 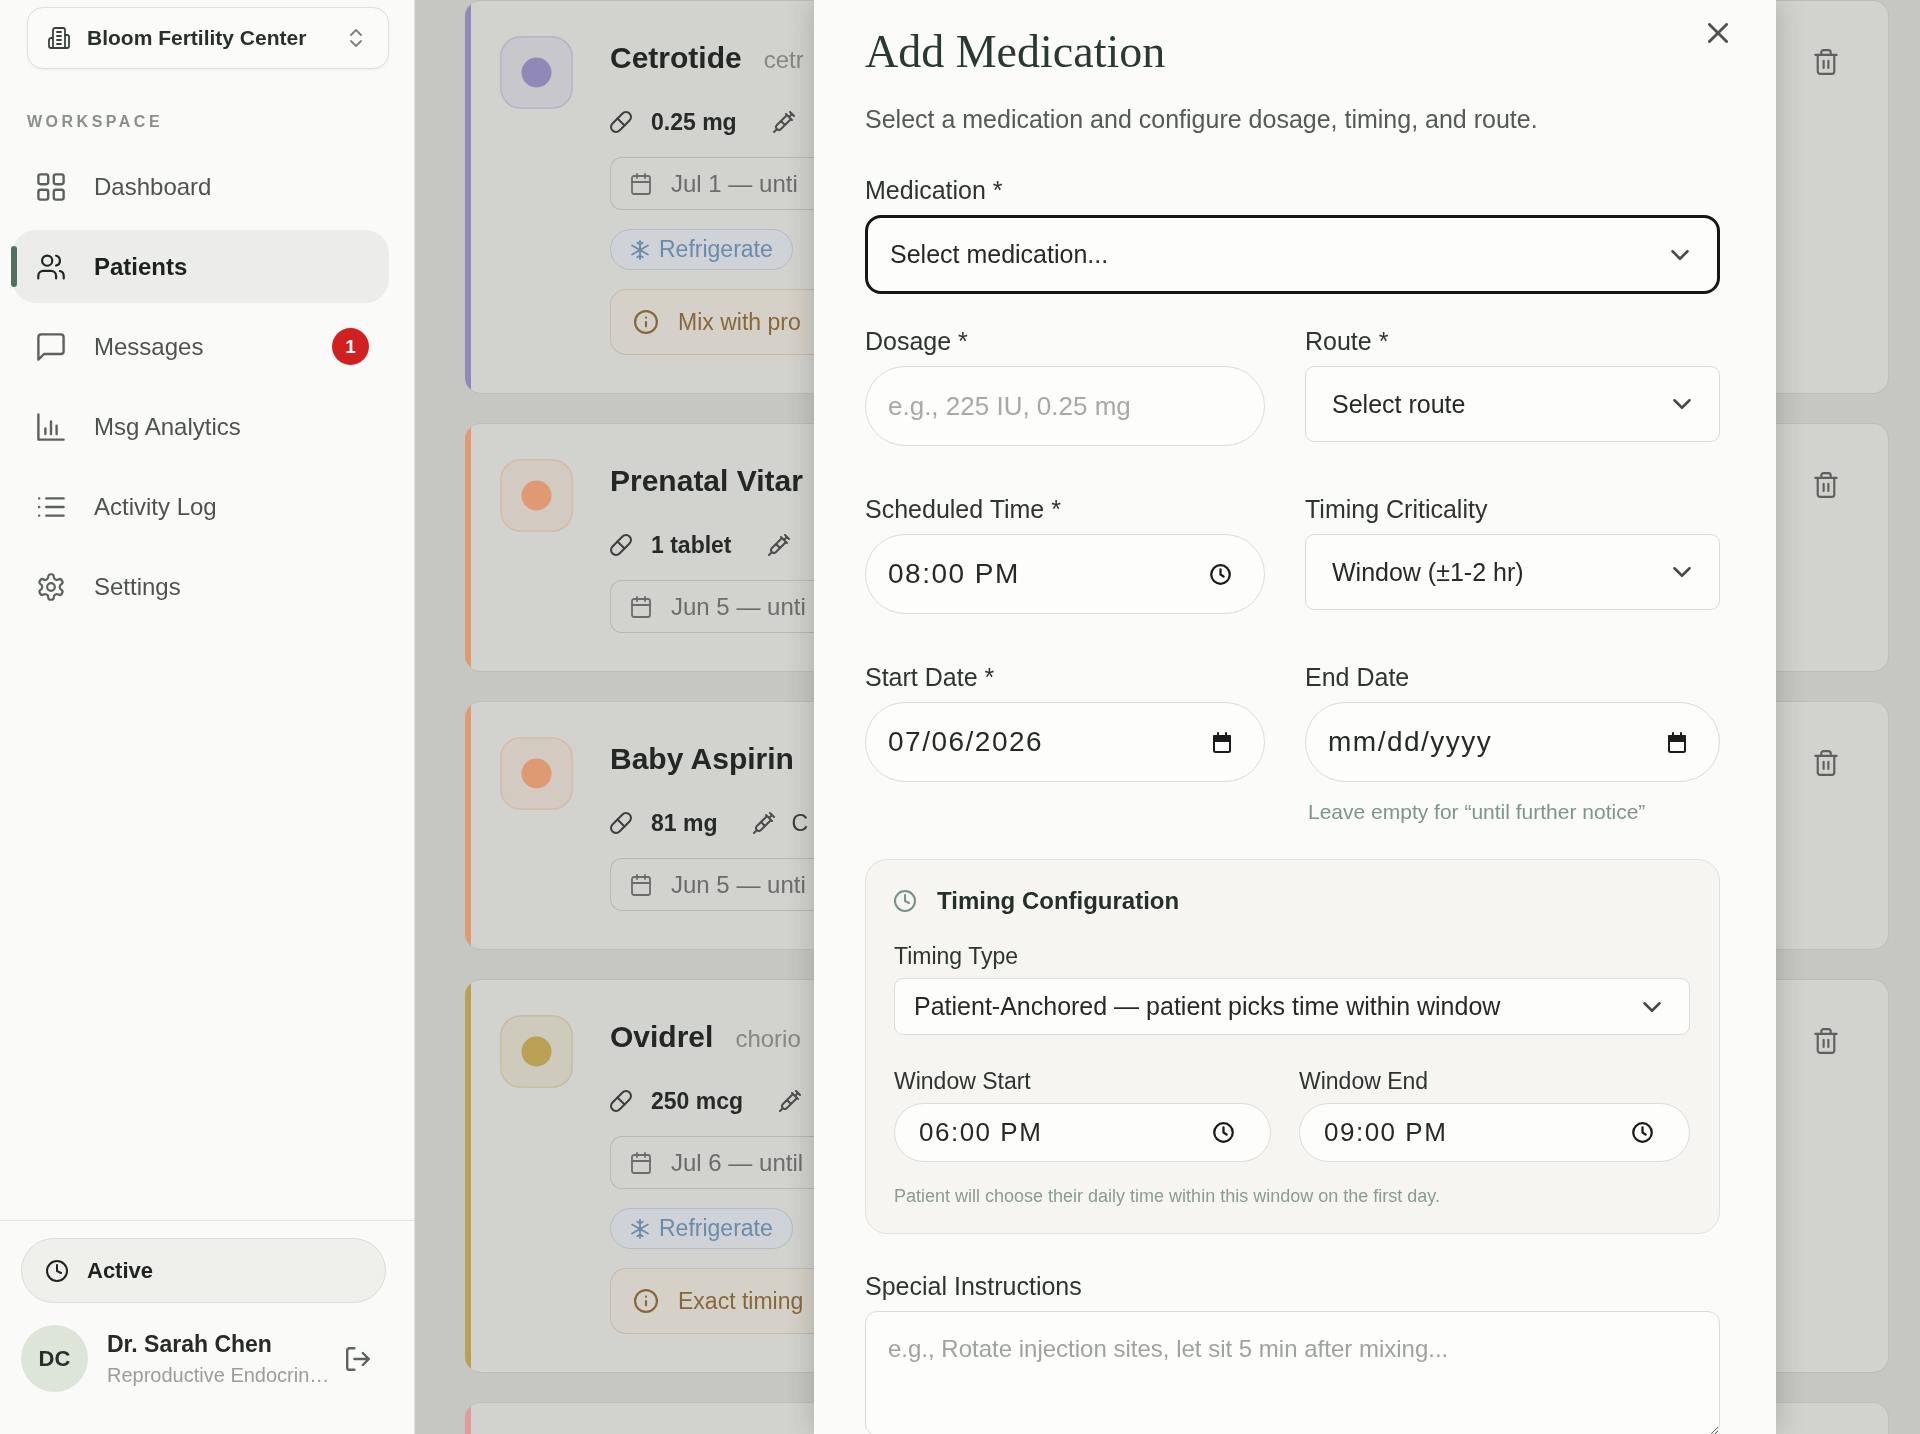 What do you see at coordinates (963, 509) in the screenshot?
I see `field-label: Scheduled Time *` at bounding box center [963, 509].